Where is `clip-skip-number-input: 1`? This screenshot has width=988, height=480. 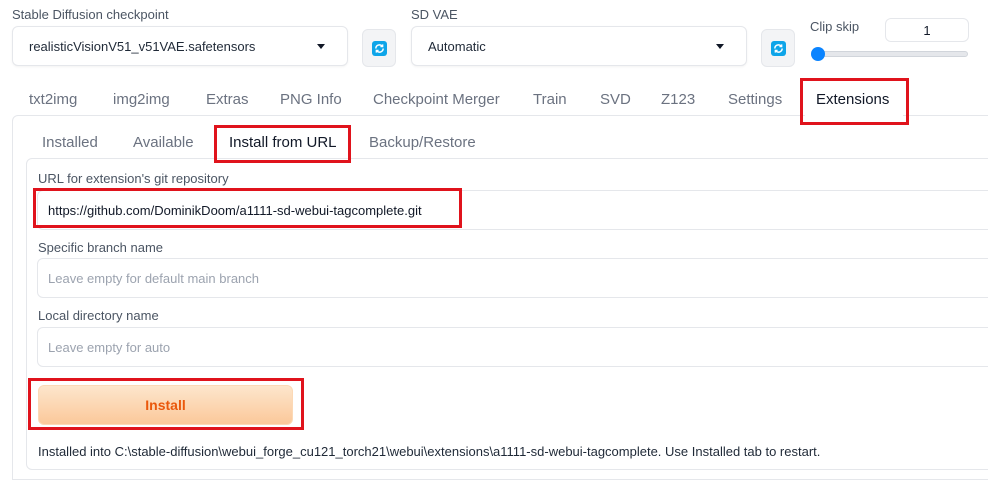 clip-skip-number-input: 1 is located at coordinates (927, 30).